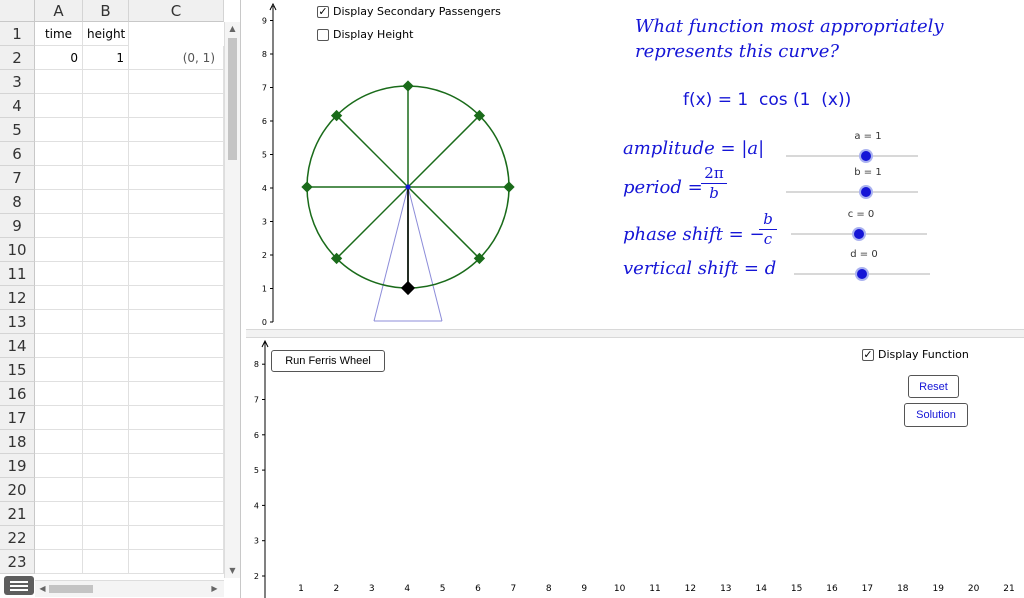 This screenshot has width=1024, height=598. Describe the element at coordinates (859, 234) in the screenshot. I see `slider-c` at that location.